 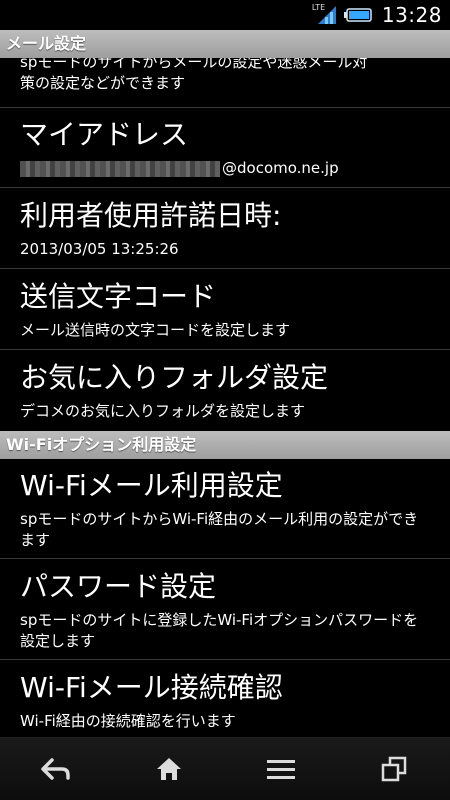 I want to click on home-button, so click(x=169, y=769).